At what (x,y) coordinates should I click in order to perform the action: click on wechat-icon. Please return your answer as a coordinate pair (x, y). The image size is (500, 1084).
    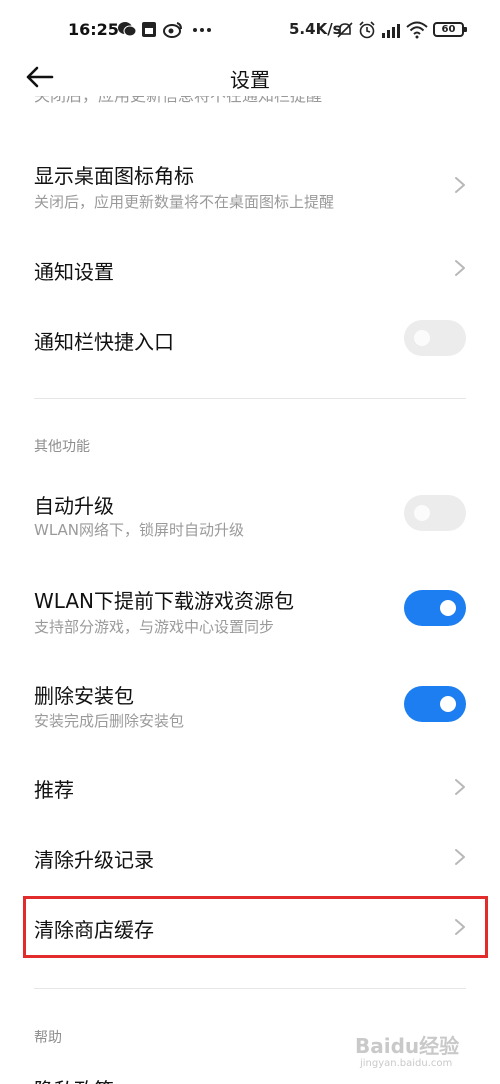
    Looking at the image, I should click on (127, 31).